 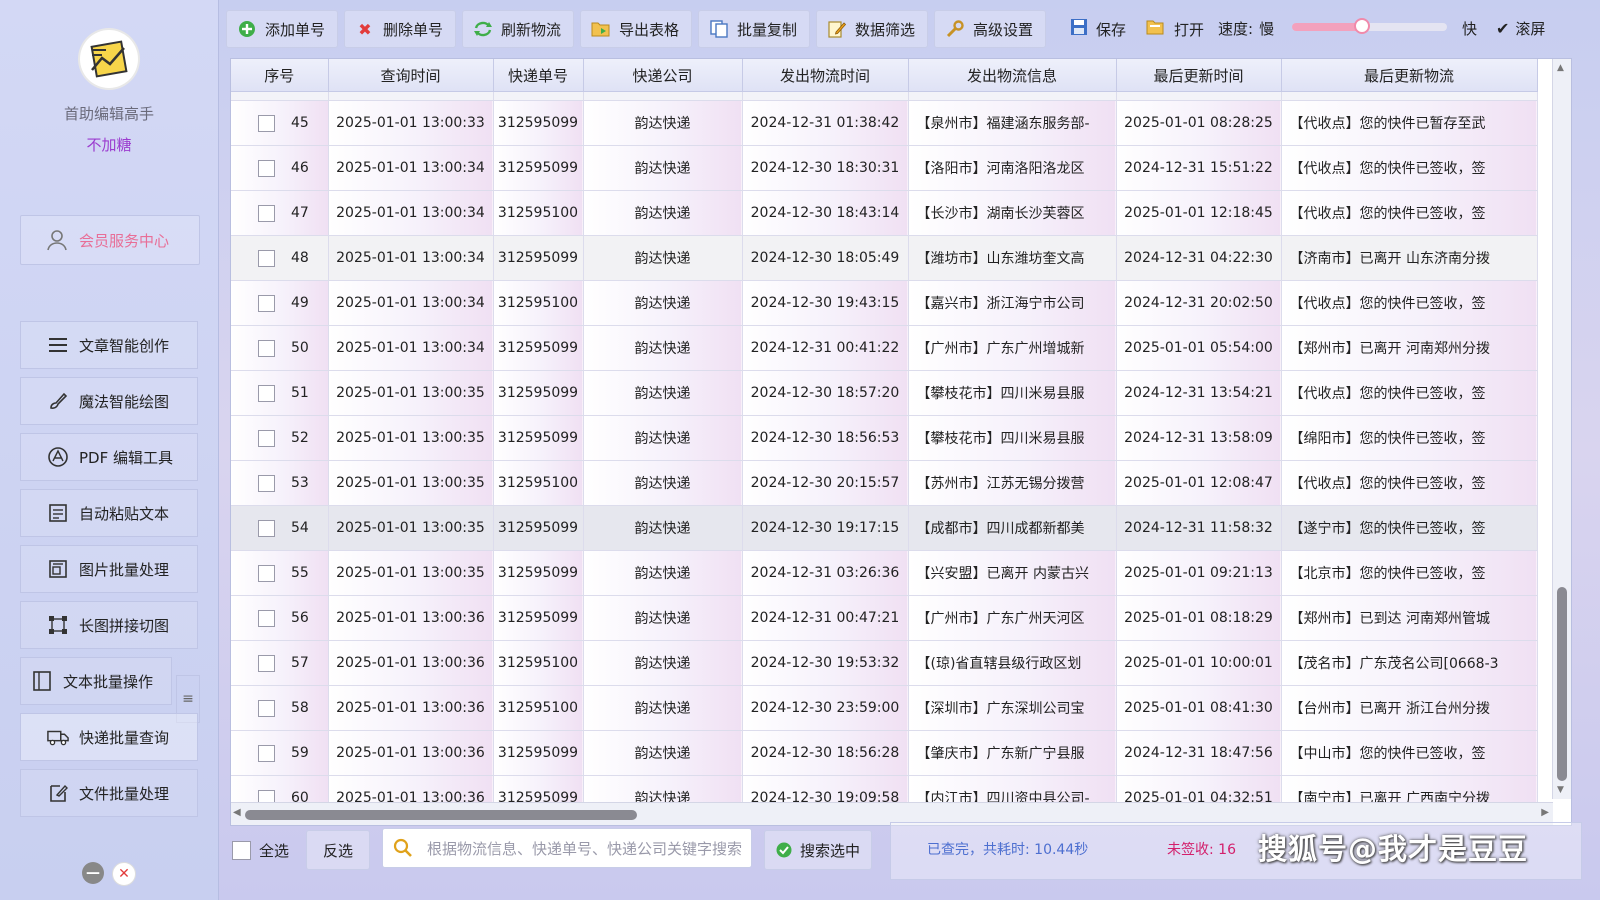 I want to click on open-button: 打开, so click(x=1175, y=29).